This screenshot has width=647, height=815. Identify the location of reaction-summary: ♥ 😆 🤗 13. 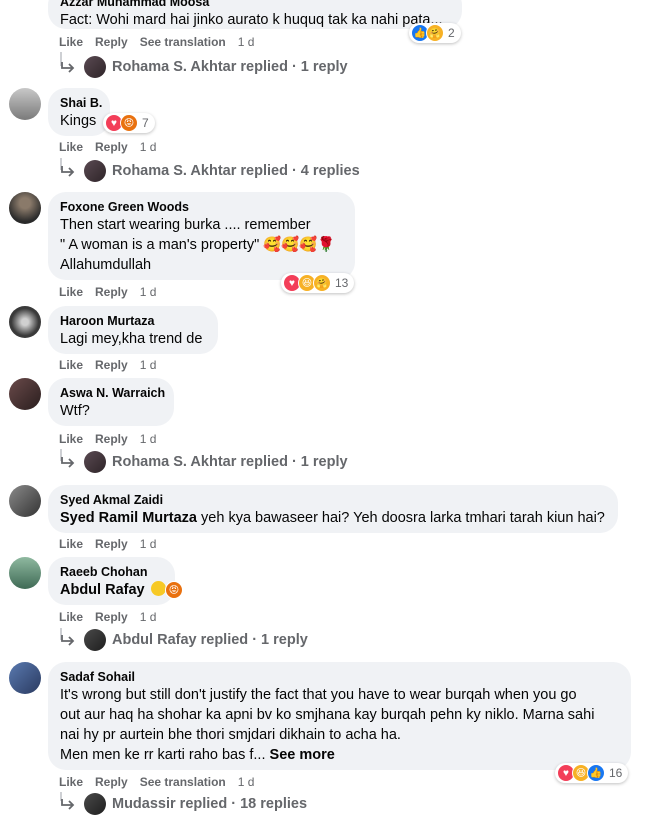
(318, 283).